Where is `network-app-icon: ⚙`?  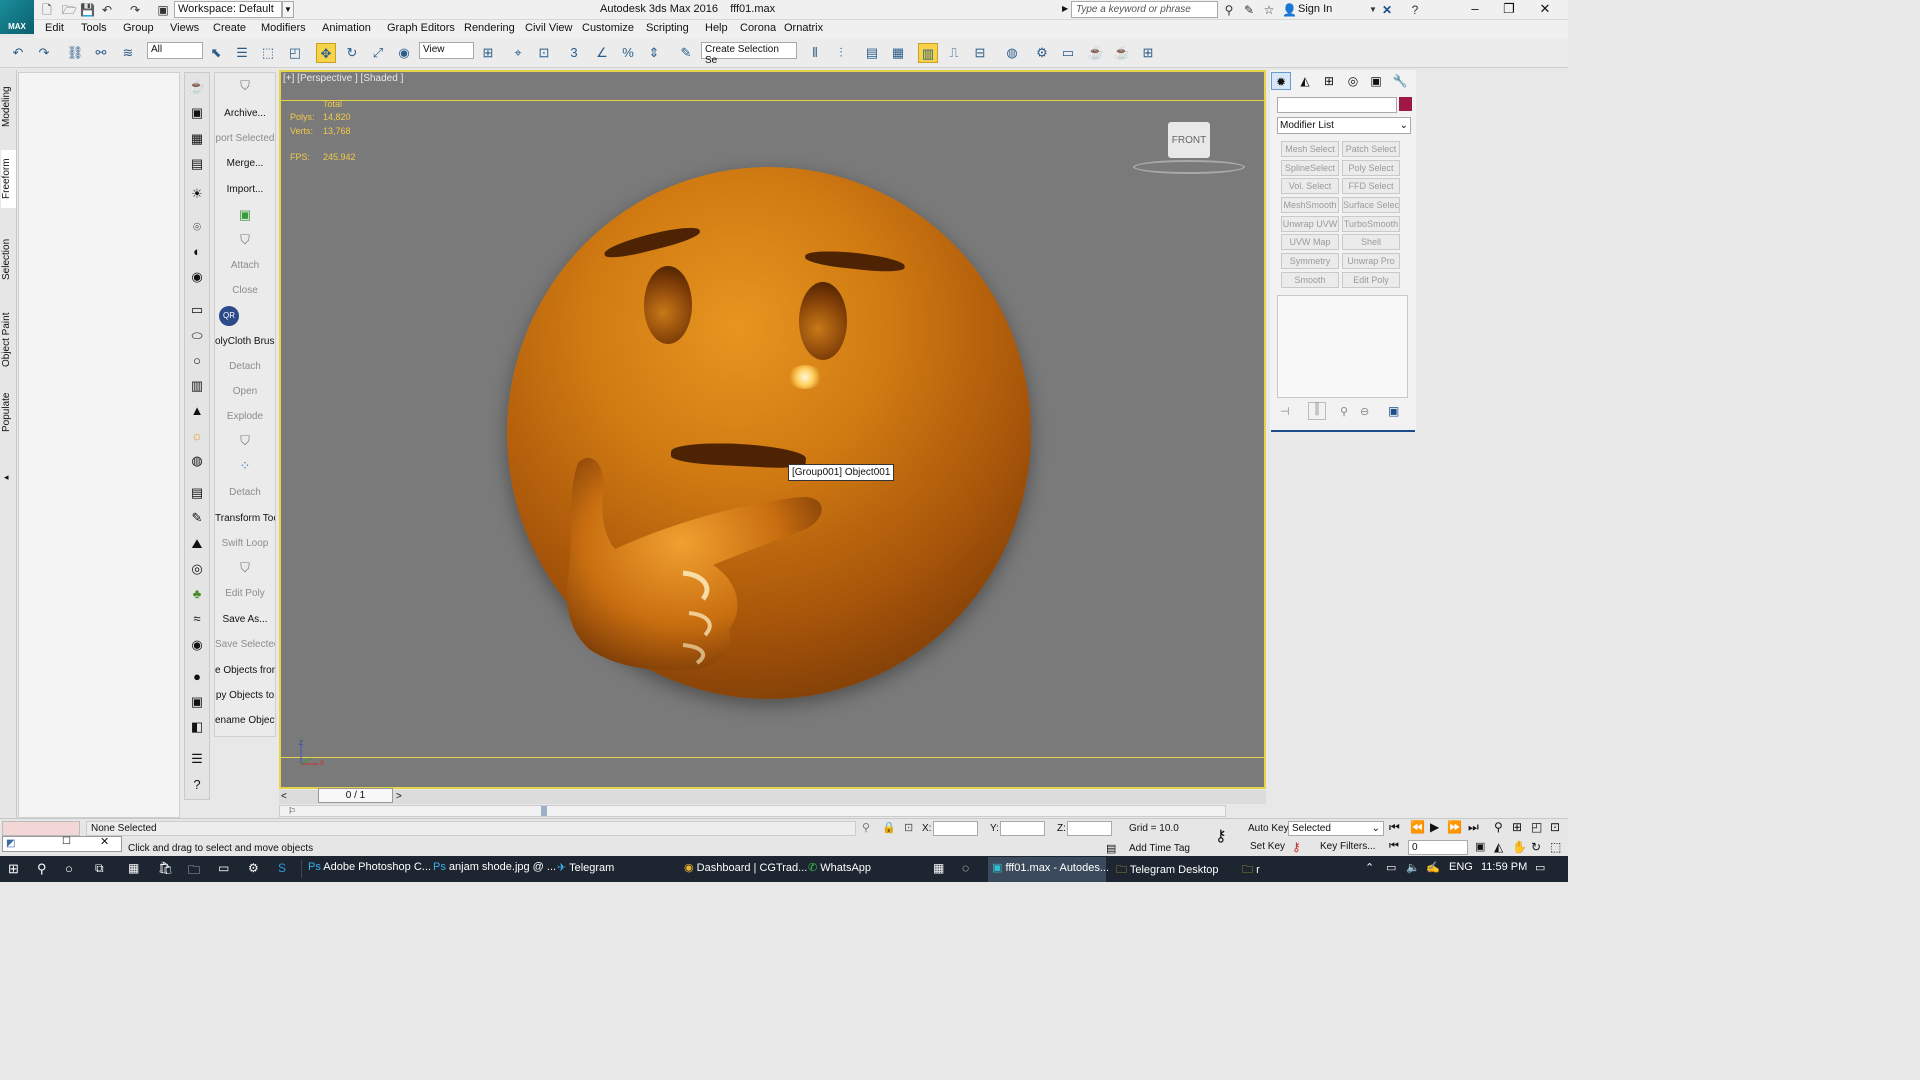 network-app-icon: ⚙ is located at coordinates (253, 868).